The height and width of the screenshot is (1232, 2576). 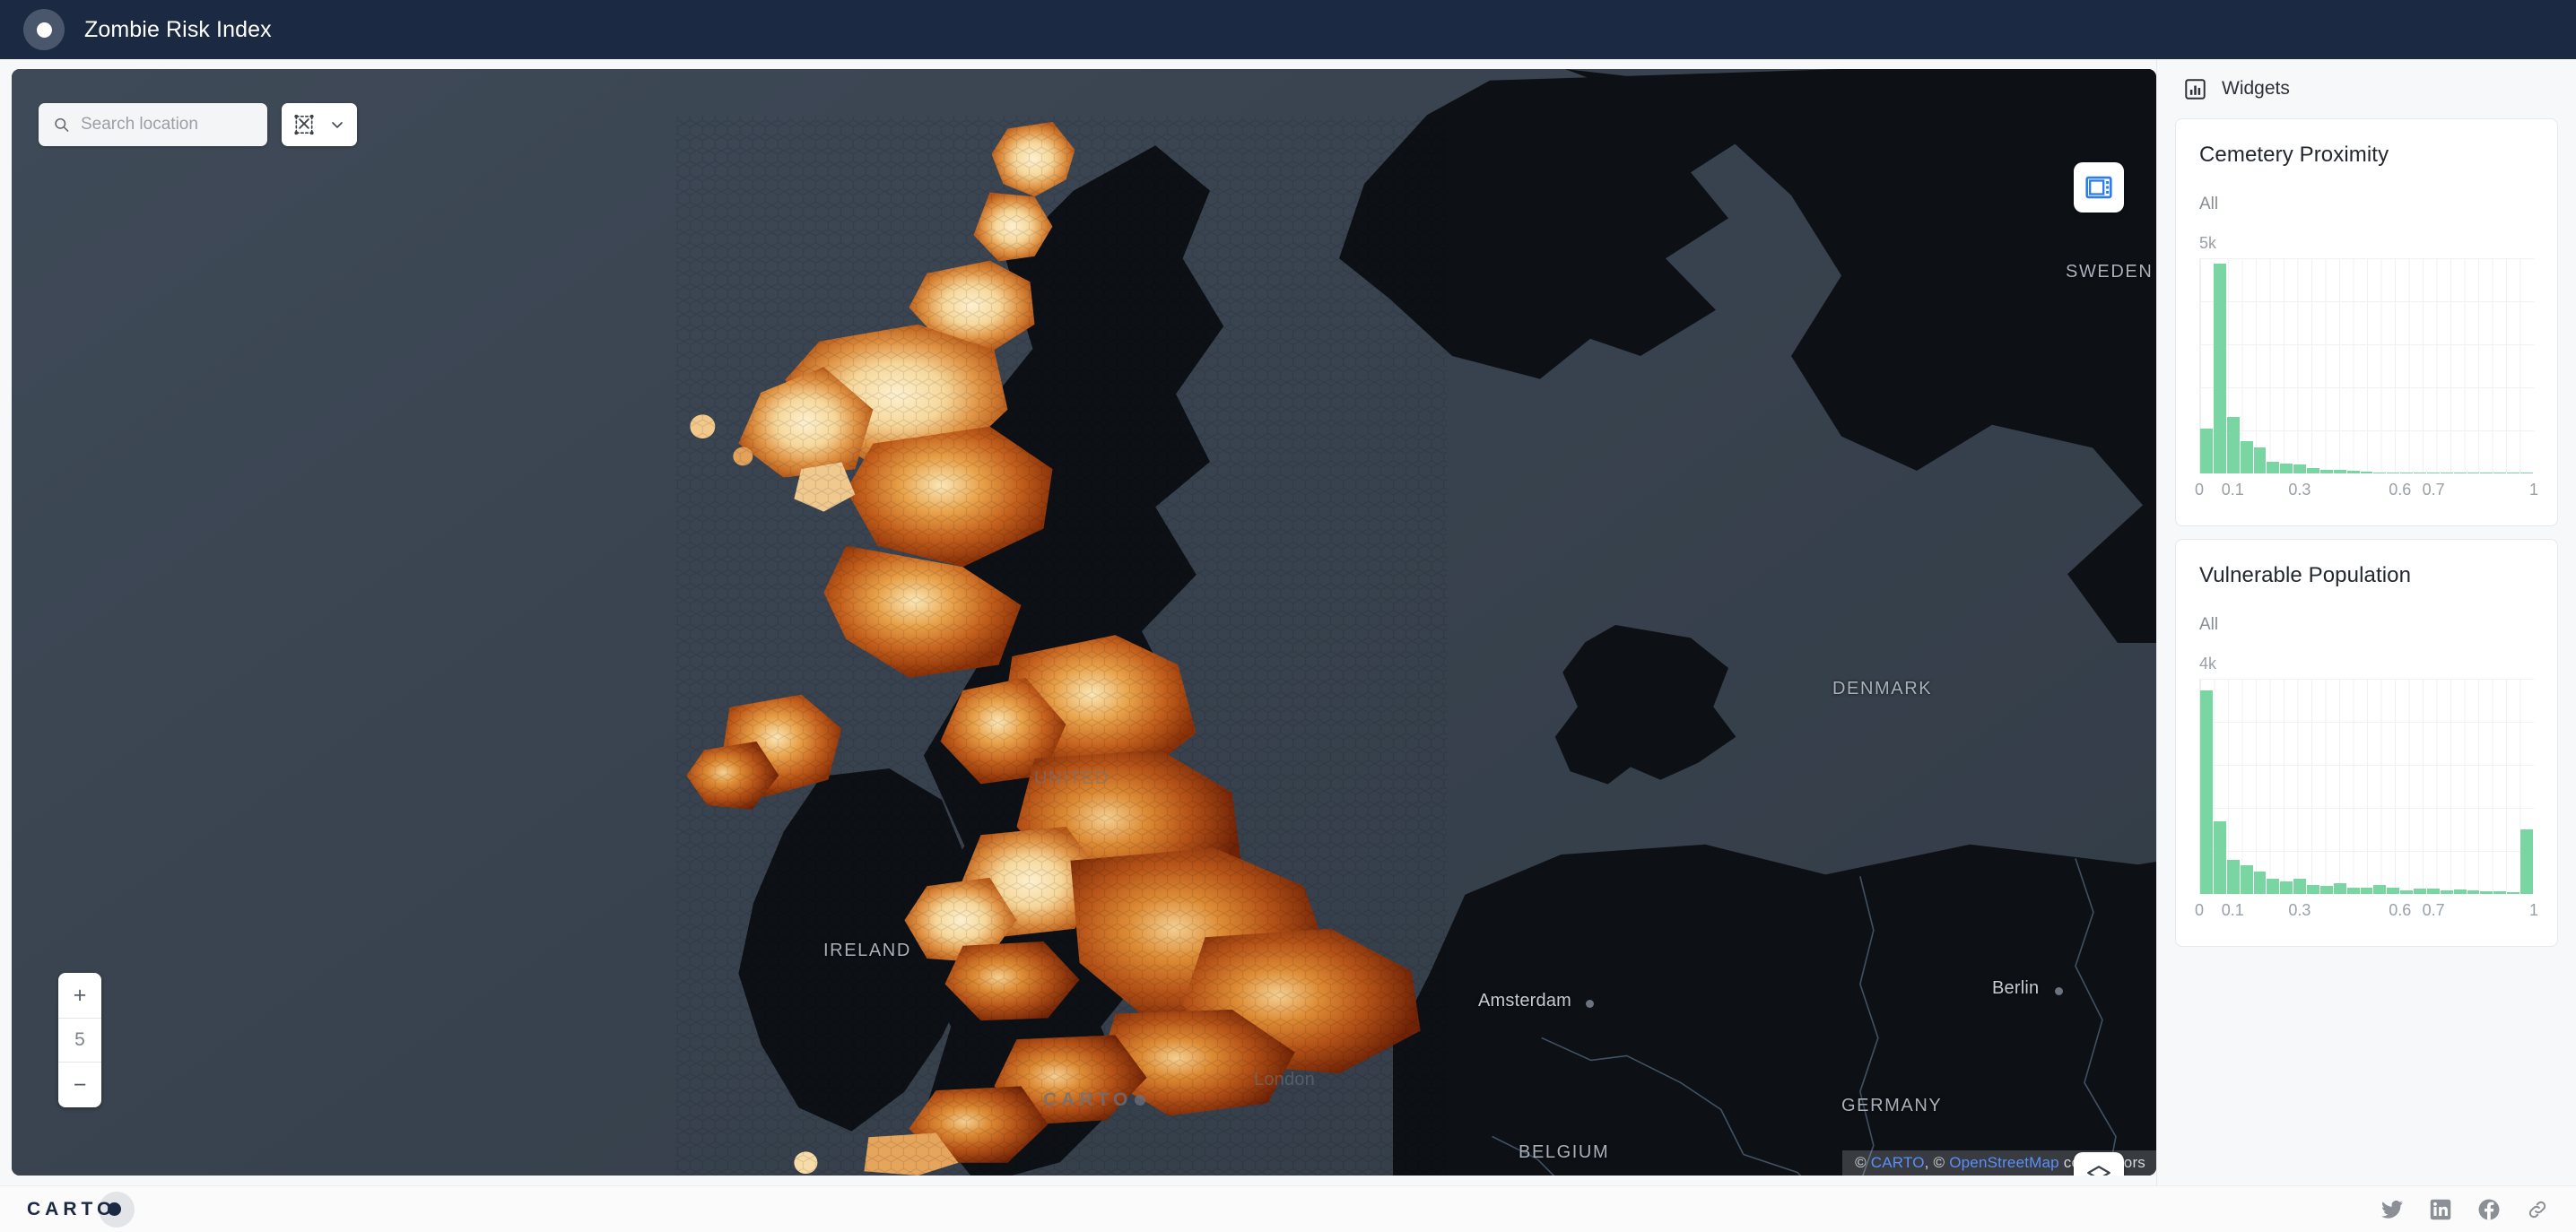 What do you see at coordinates (166, 124) in the screenshot?
I see `search-input` at bounding box center [166, 124].